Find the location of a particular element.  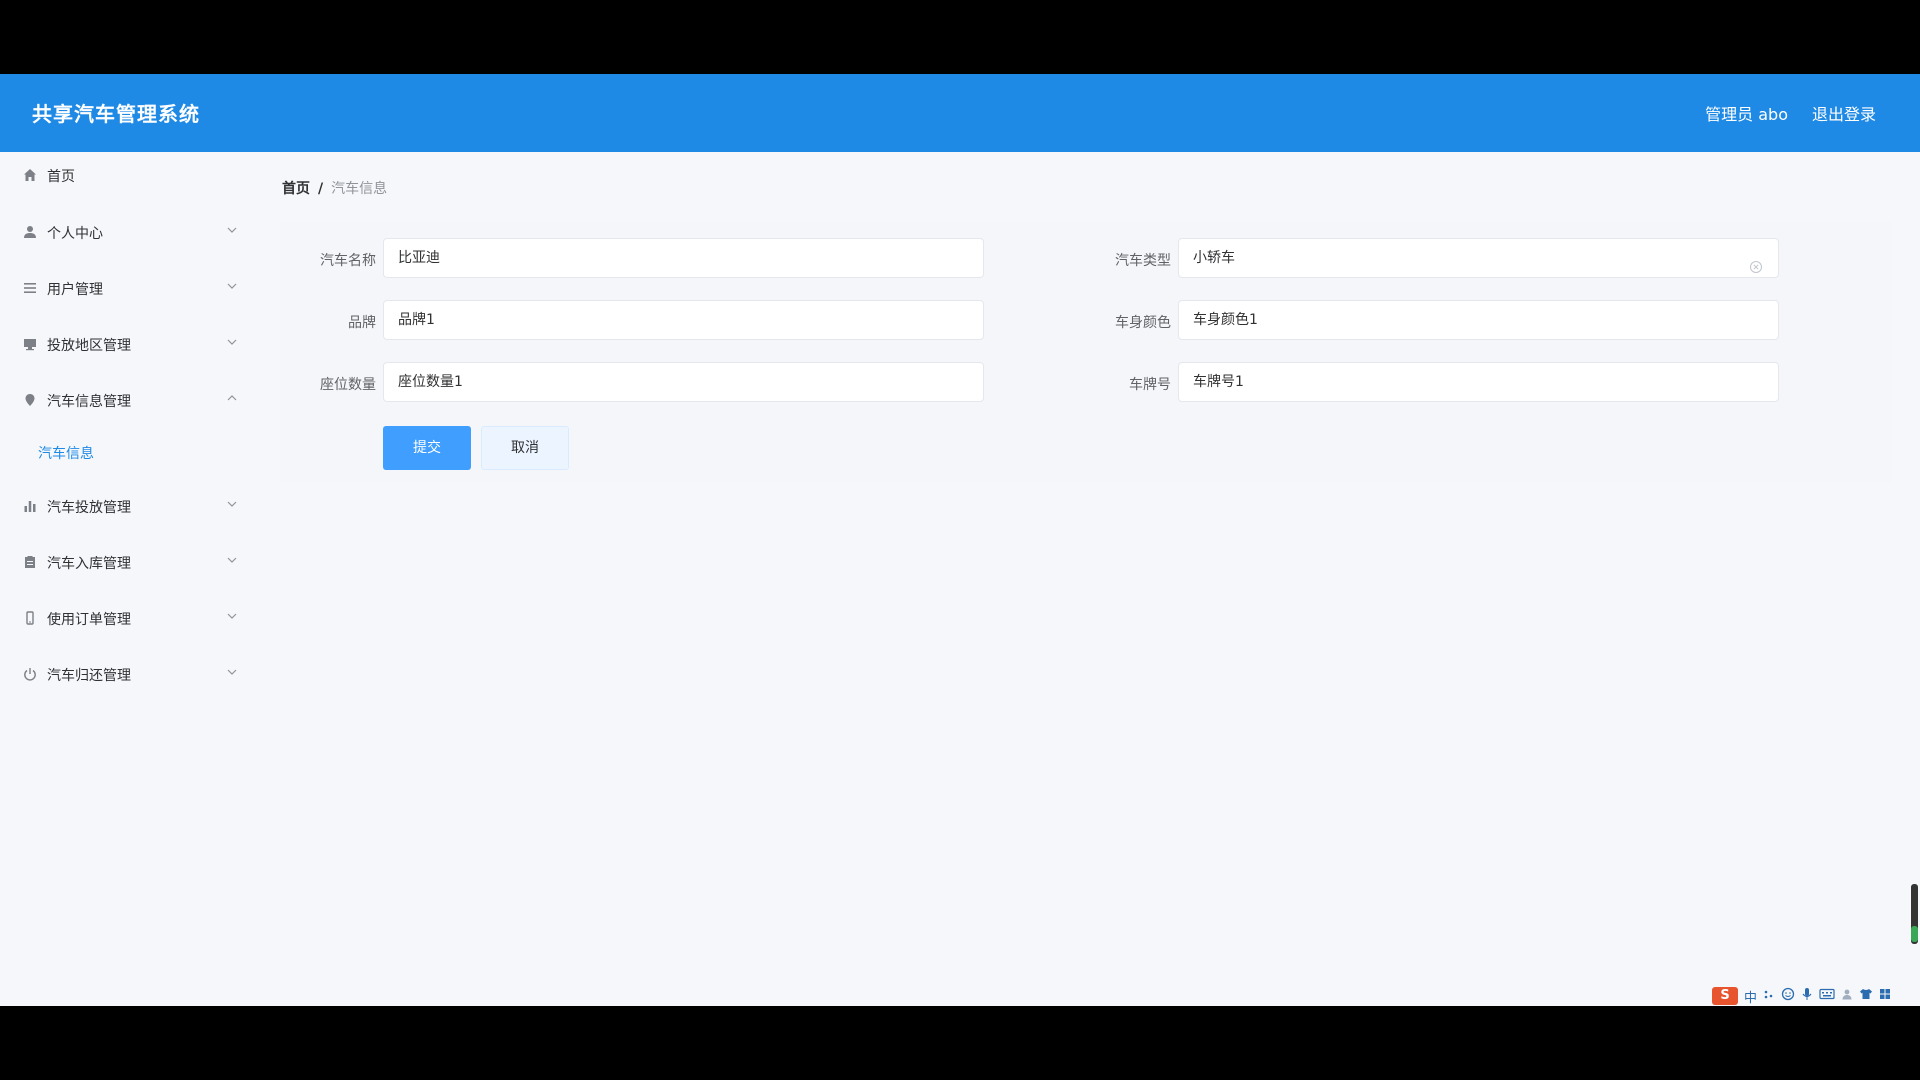

sidebar-item-home: 首页 is located at coordinates (125, 175).